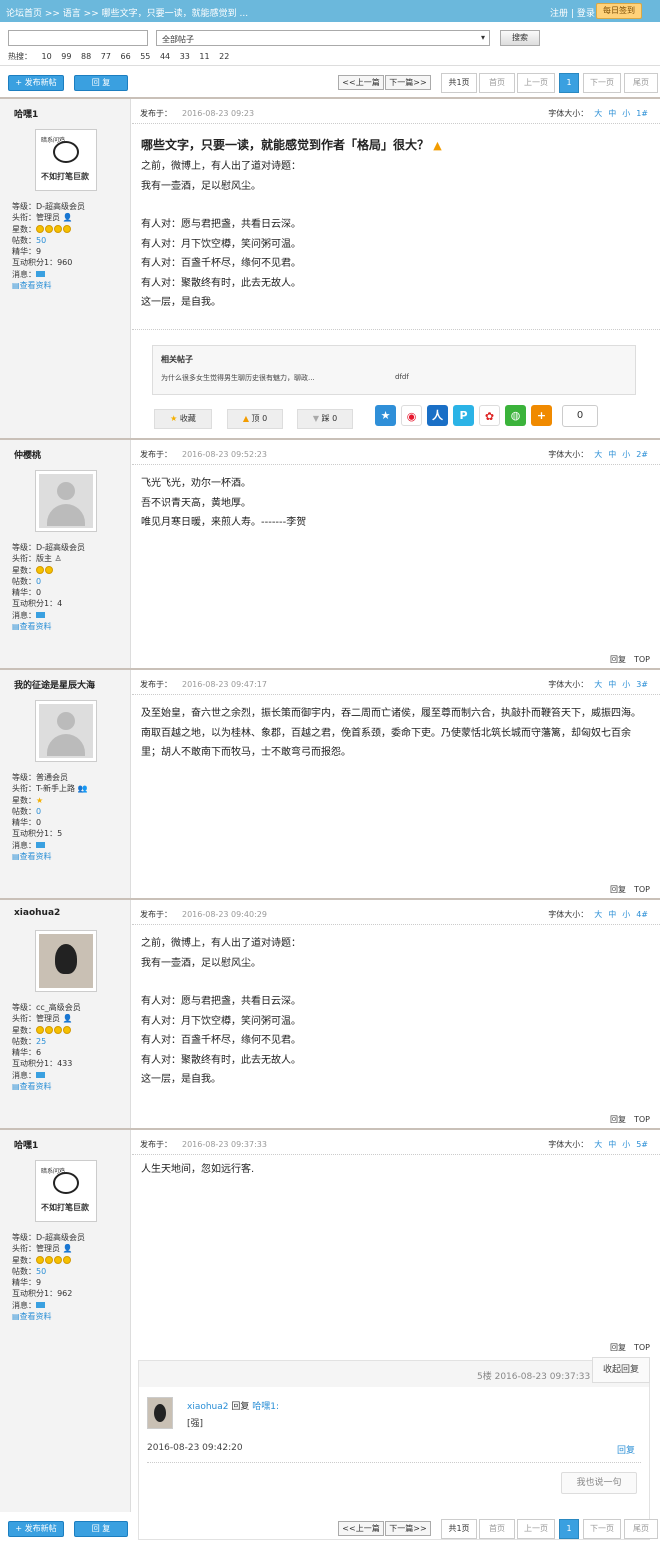 The height and width of the screenshot is (1545, 660). Describe the element at coordinates (619, 11) in the screenshot. I see `daily-sign-button: 每日签到` at that location.